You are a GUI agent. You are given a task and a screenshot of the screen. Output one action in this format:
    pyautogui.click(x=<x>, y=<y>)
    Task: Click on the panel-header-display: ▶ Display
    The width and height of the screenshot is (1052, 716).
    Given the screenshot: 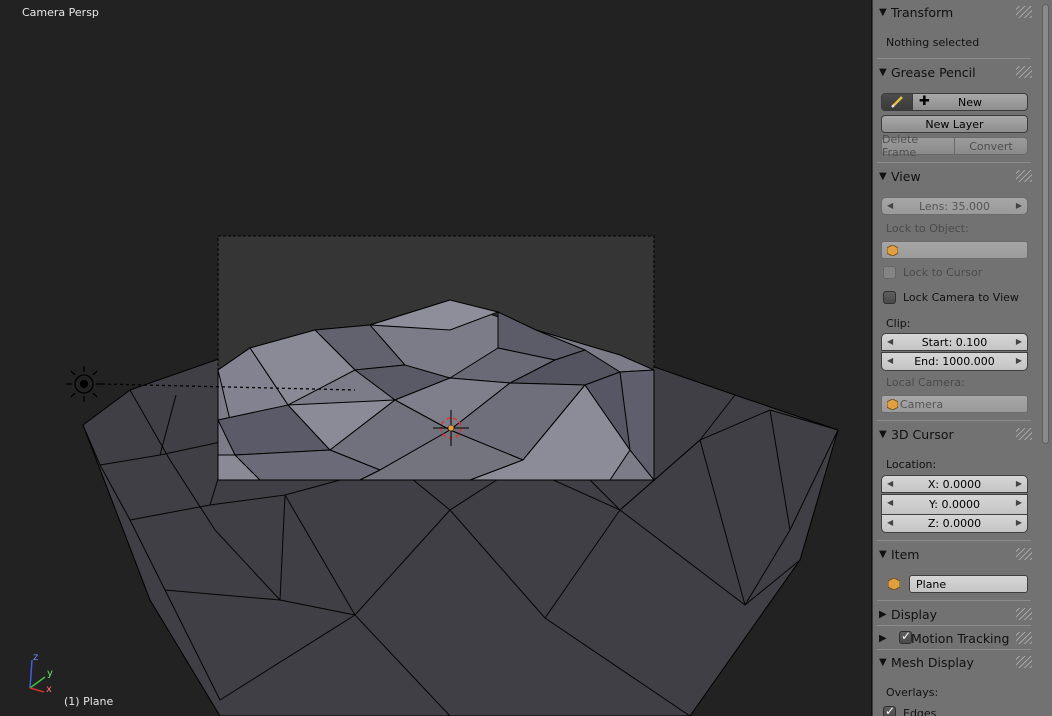 What is the action you would take?
    pyautogui.click(x=954, y=614)
    